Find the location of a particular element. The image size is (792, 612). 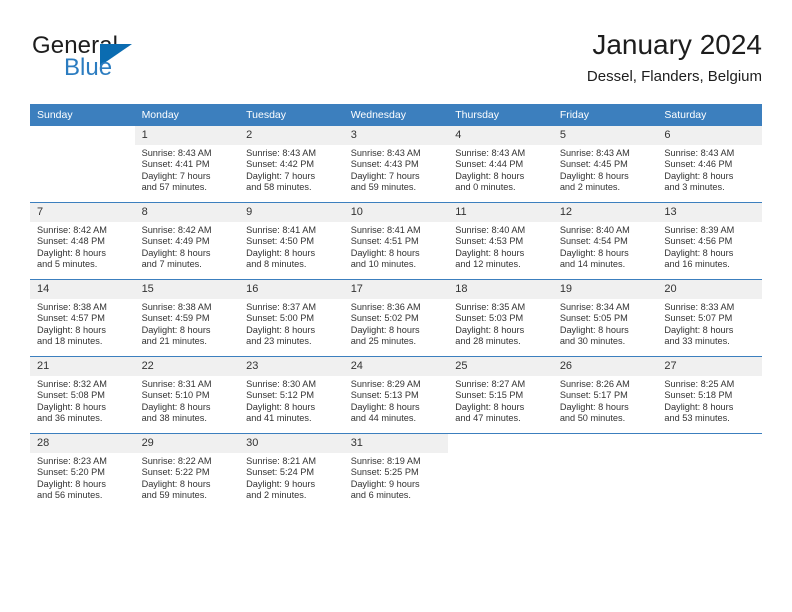

sunset-text: Sunset: 4:44 PM is located at coordinates (489, 164).